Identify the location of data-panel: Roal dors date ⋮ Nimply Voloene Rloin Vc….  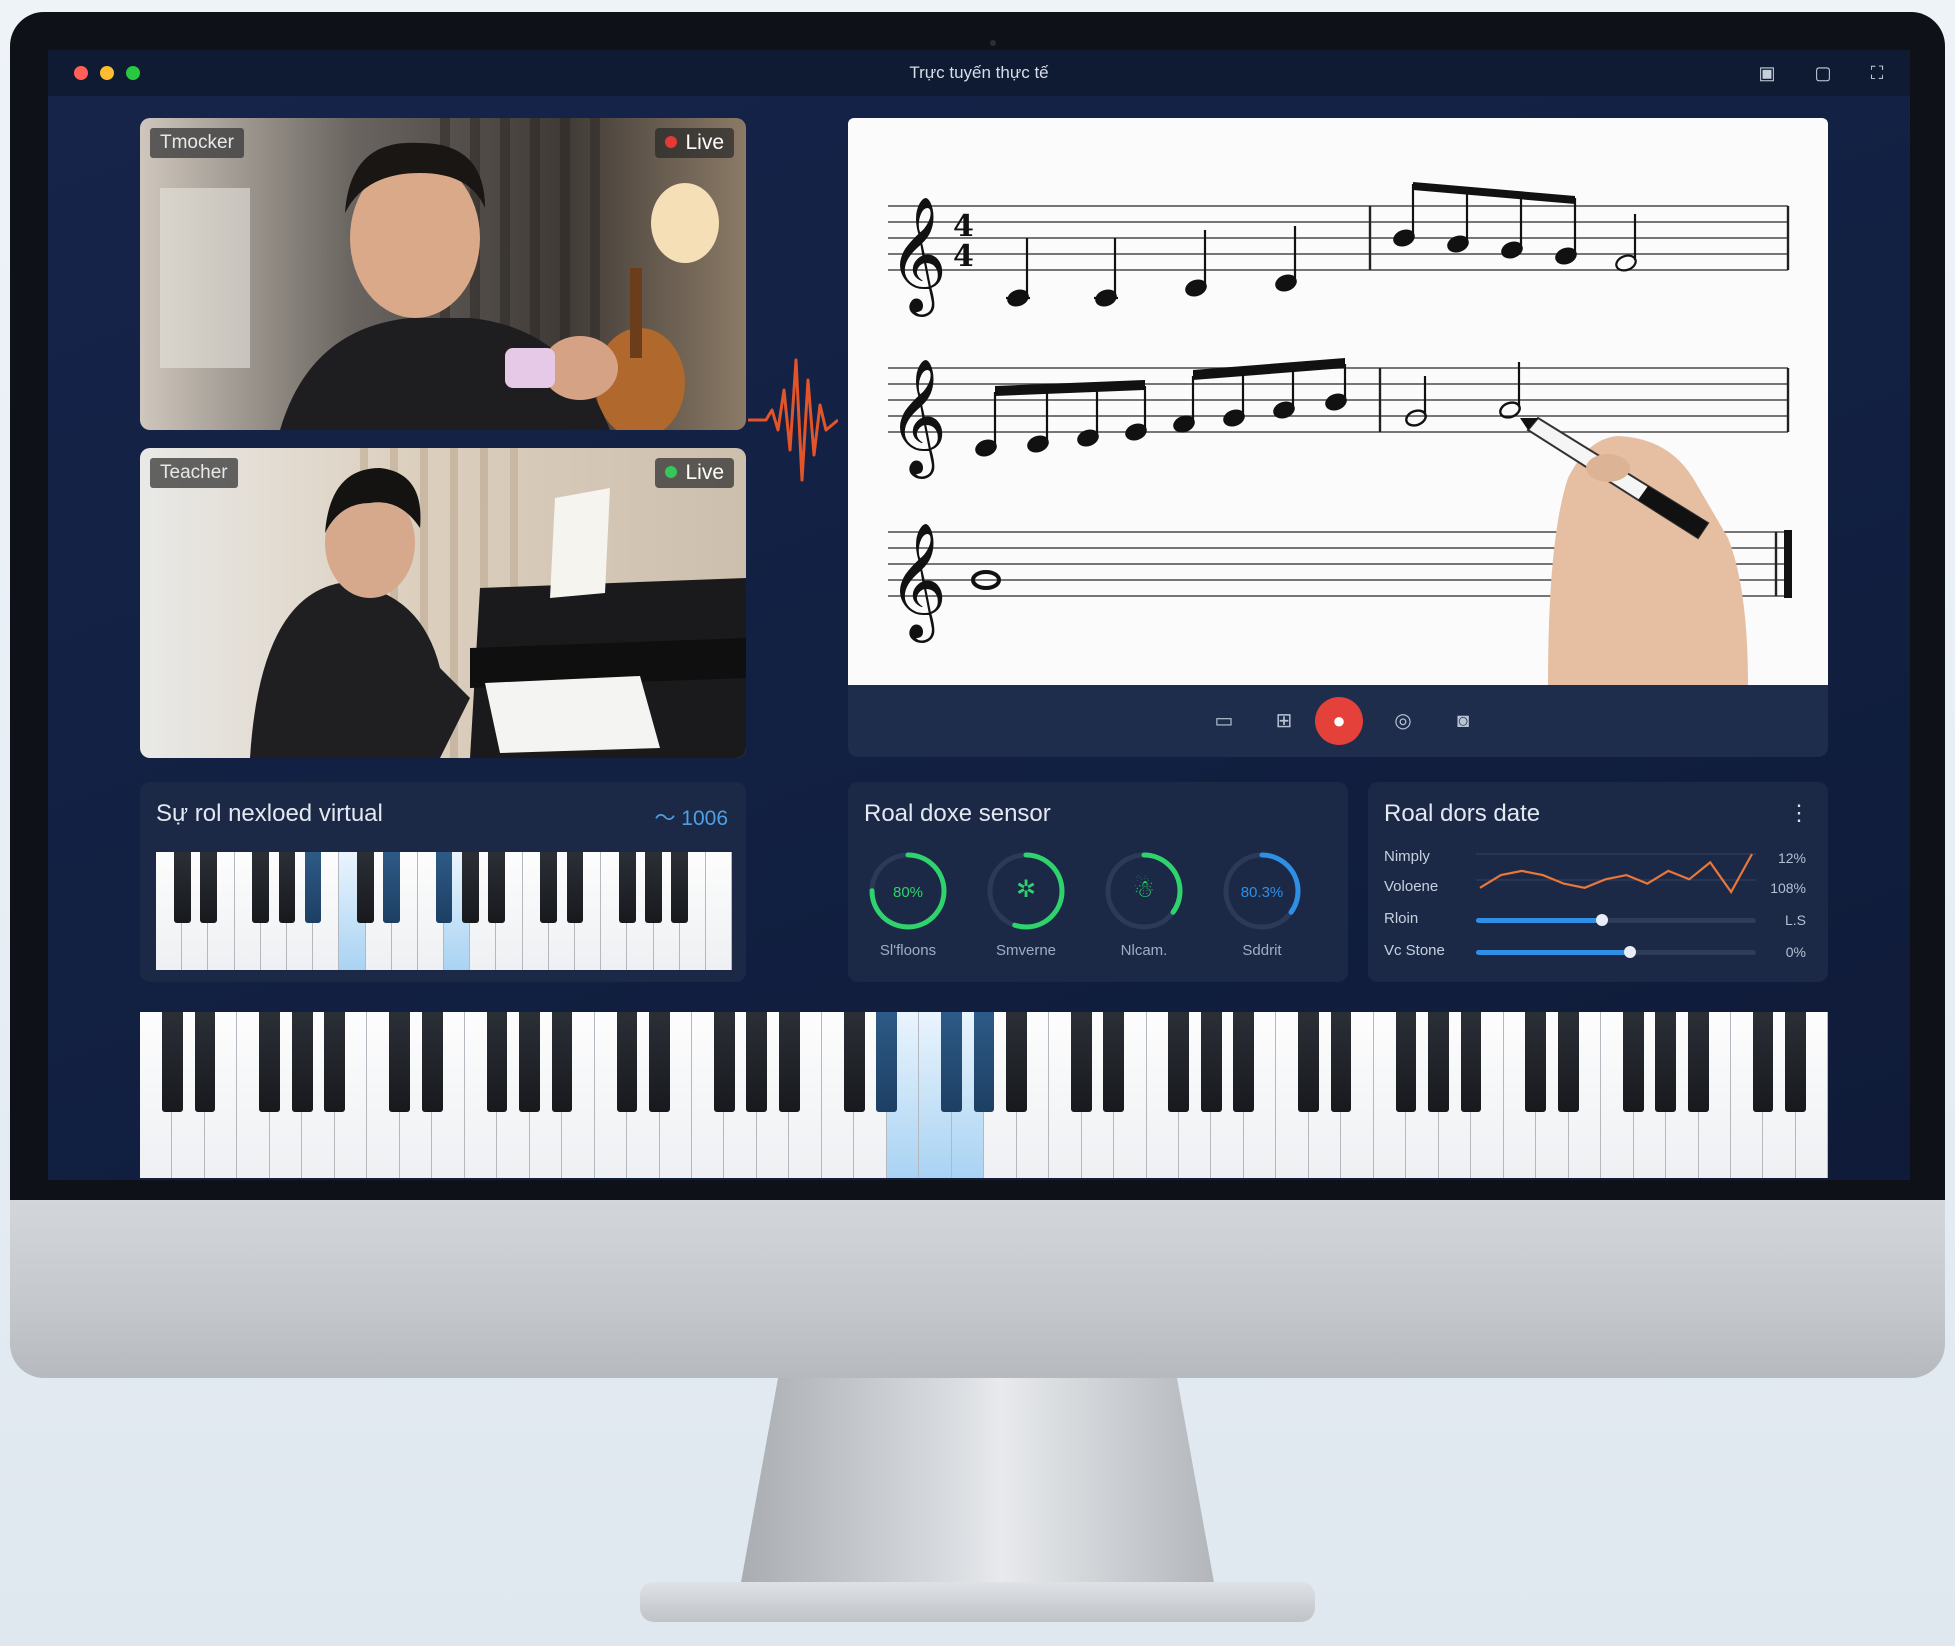
(1598, 882).